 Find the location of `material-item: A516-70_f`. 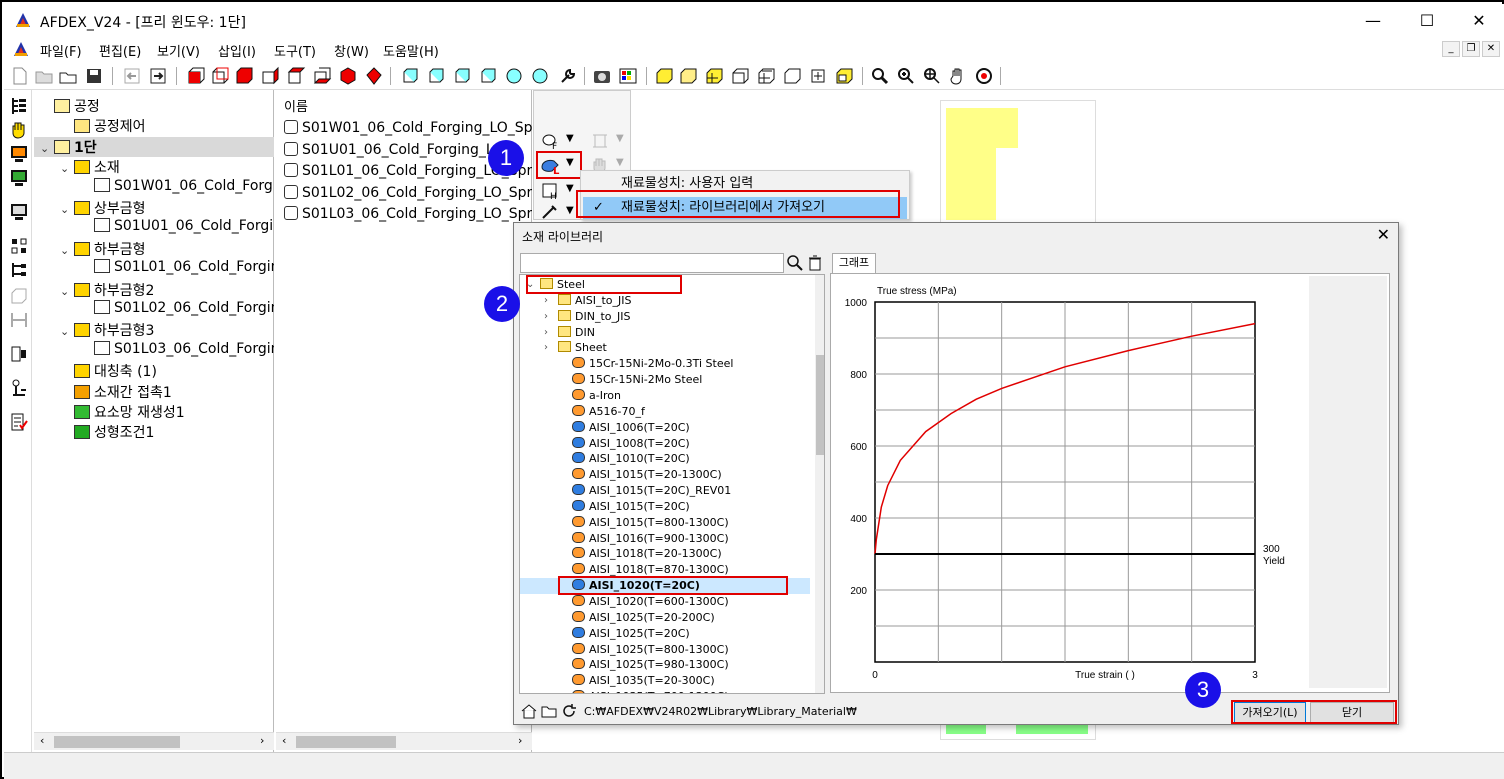

material-item: A516-70_f is located at coordinates (665, 412).